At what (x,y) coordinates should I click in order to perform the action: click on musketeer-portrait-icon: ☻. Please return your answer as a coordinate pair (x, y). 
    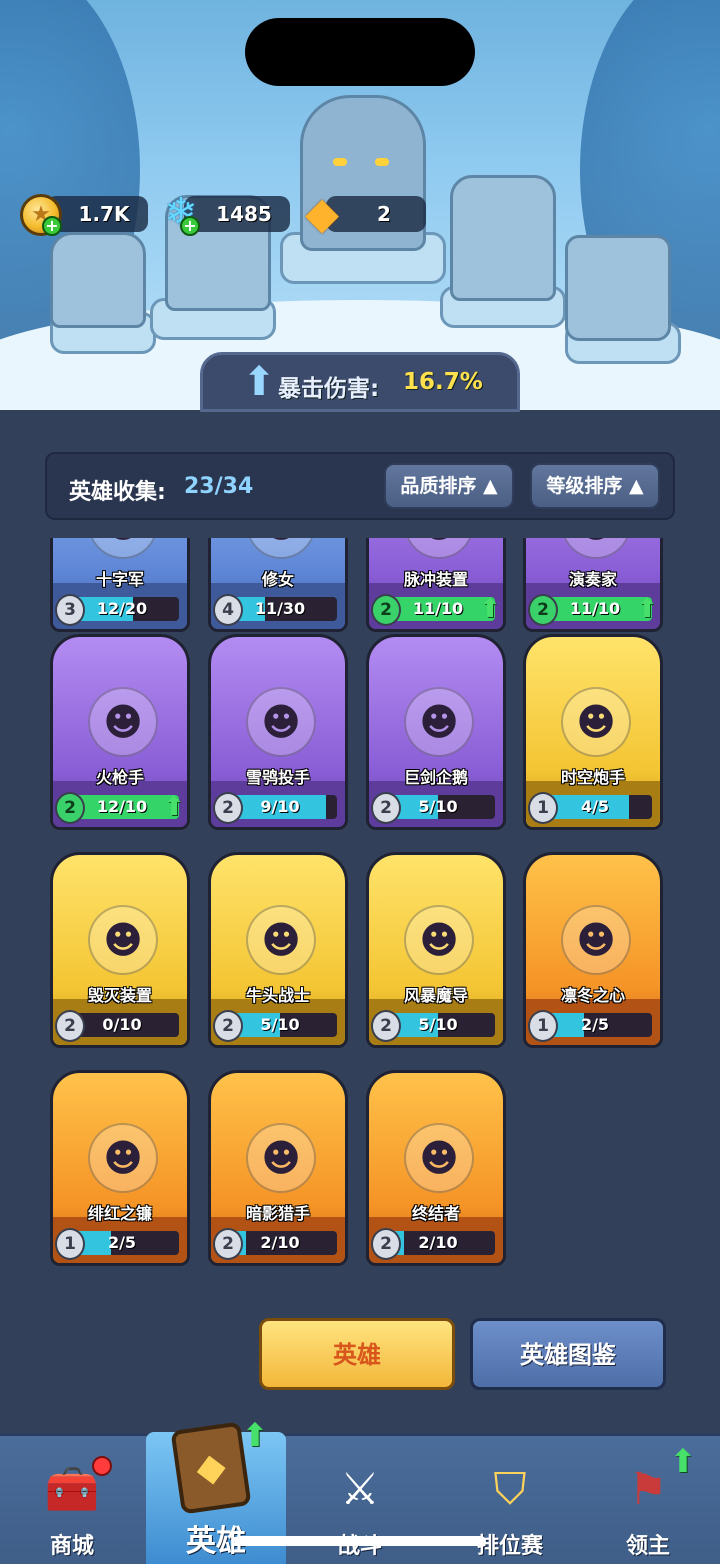
    Looking at the image, I should click on (123, 722).